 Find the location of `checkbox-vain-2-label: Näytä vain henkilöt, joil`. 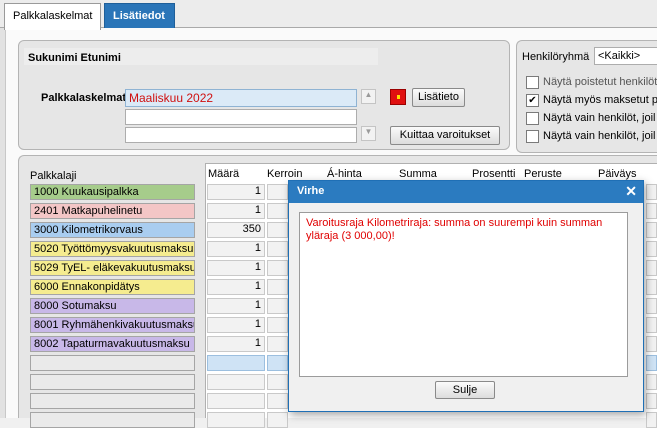

checkbox-vain-2-label: Näytä vain henkilöt, joil is located at coordinates (599, 136).